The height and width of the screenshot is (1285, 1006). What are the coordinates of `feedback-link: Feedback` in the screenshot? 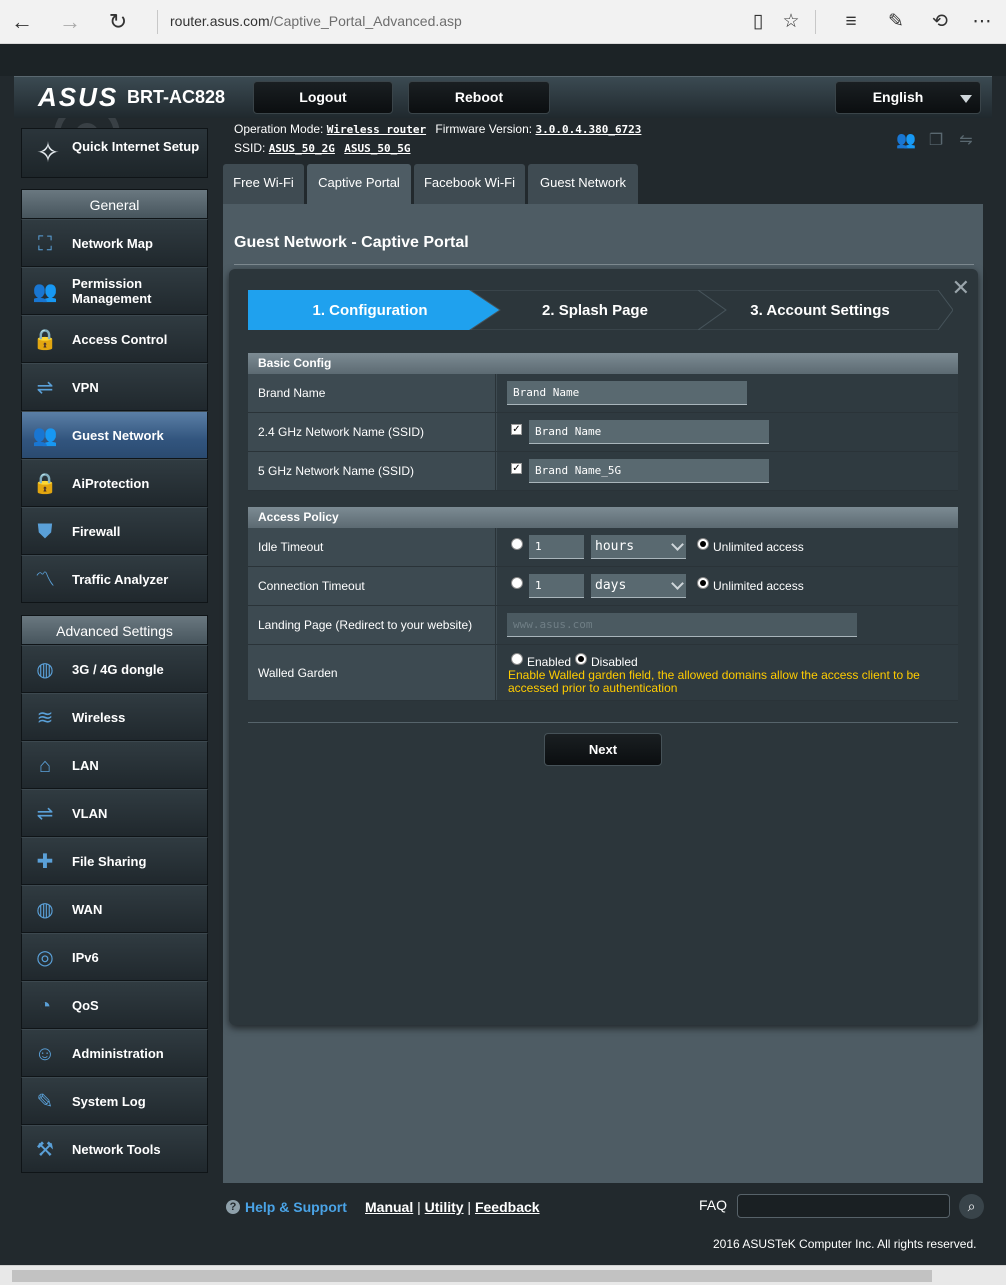 It's located at (507, 1207).